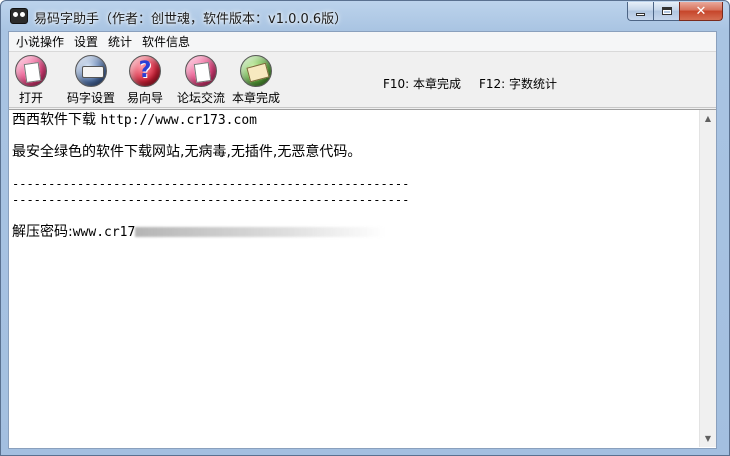  What do you see at coordinates (91, 71) in the screenshot?
I see `settings-icon` at bounding box center [91, 71].